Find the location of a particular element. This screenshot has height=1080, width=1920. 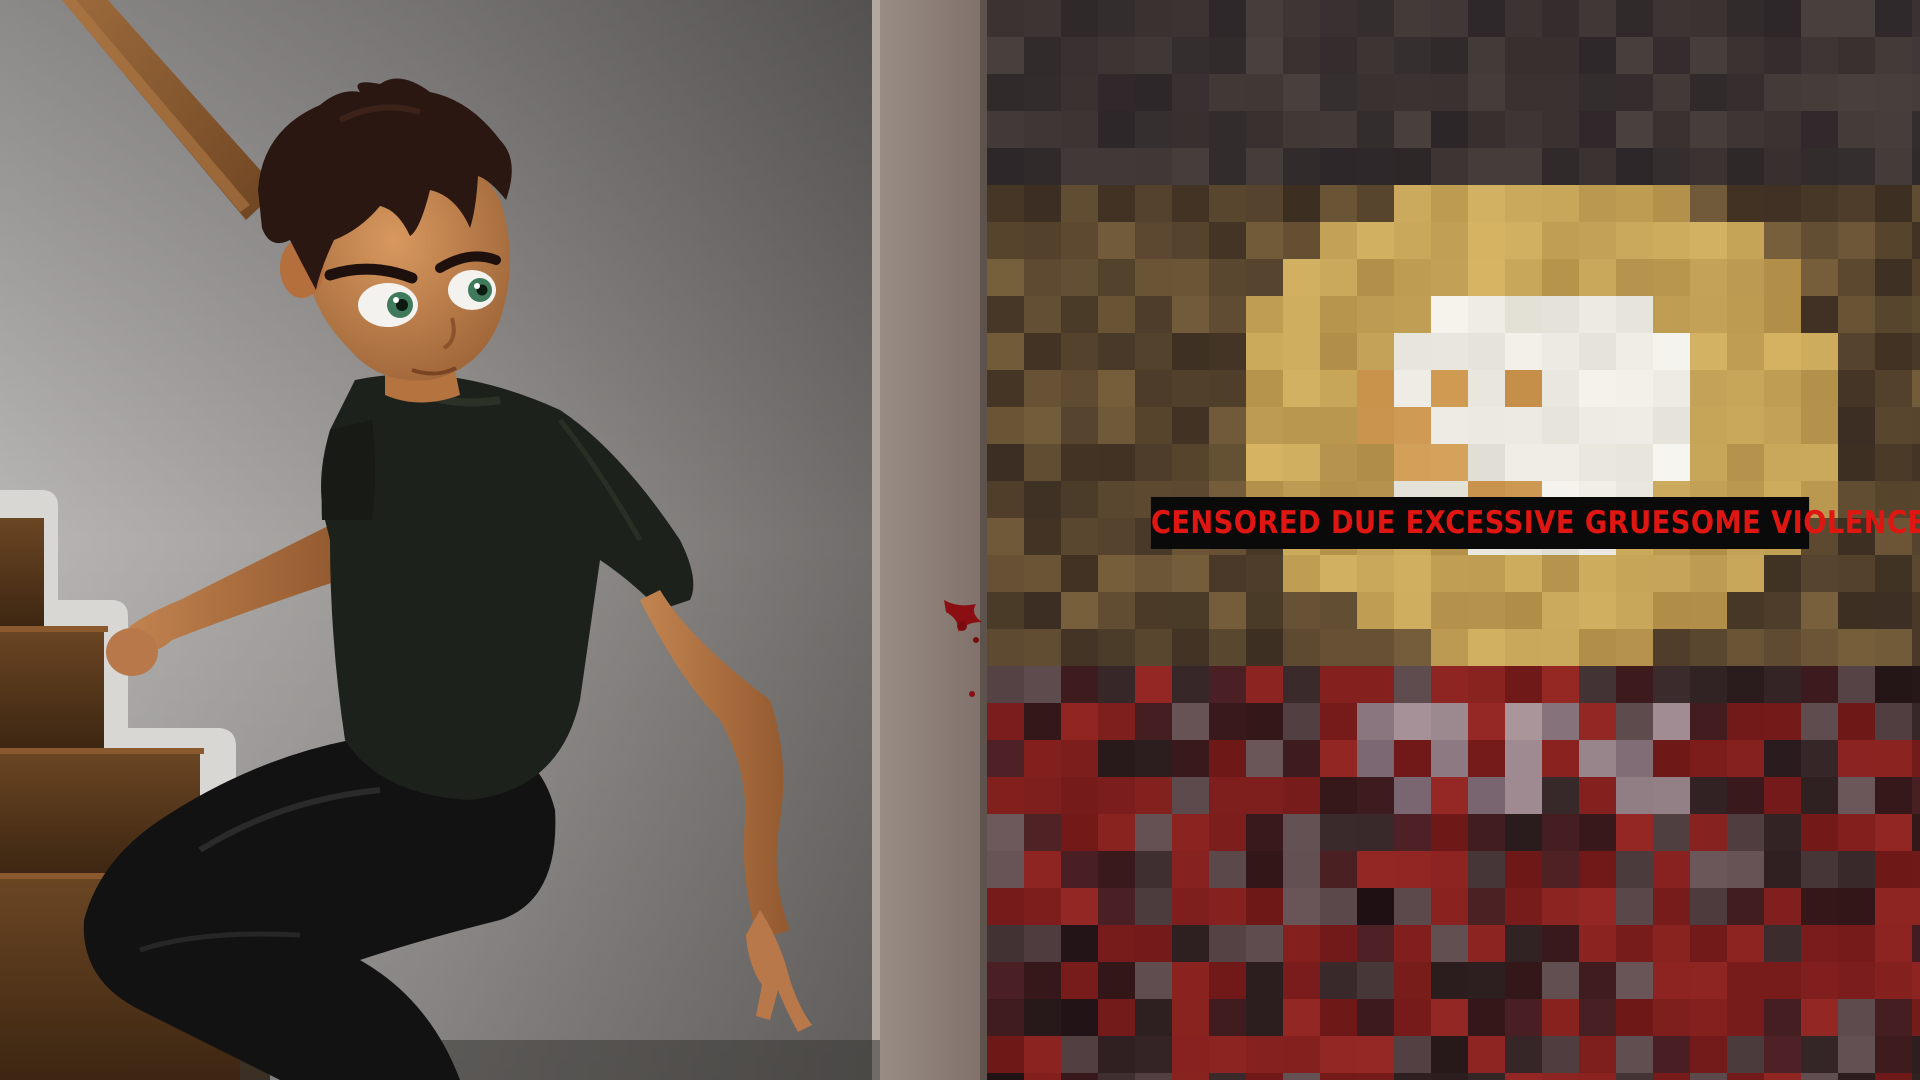

censor-notice: CENSORED DUE EXCESSIVE GRUESOME VIOLENCE is located at coordinates (1535, 523).